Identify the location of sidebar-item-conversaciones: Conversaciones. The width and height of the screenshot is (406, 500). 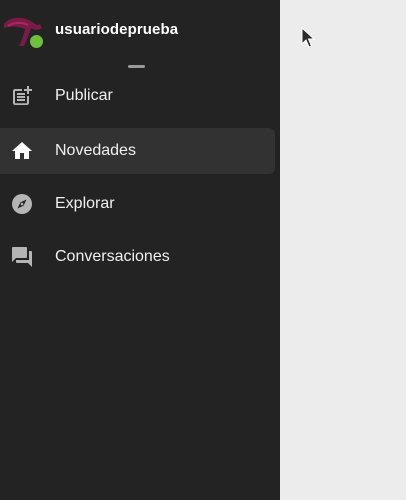
(137, 257).